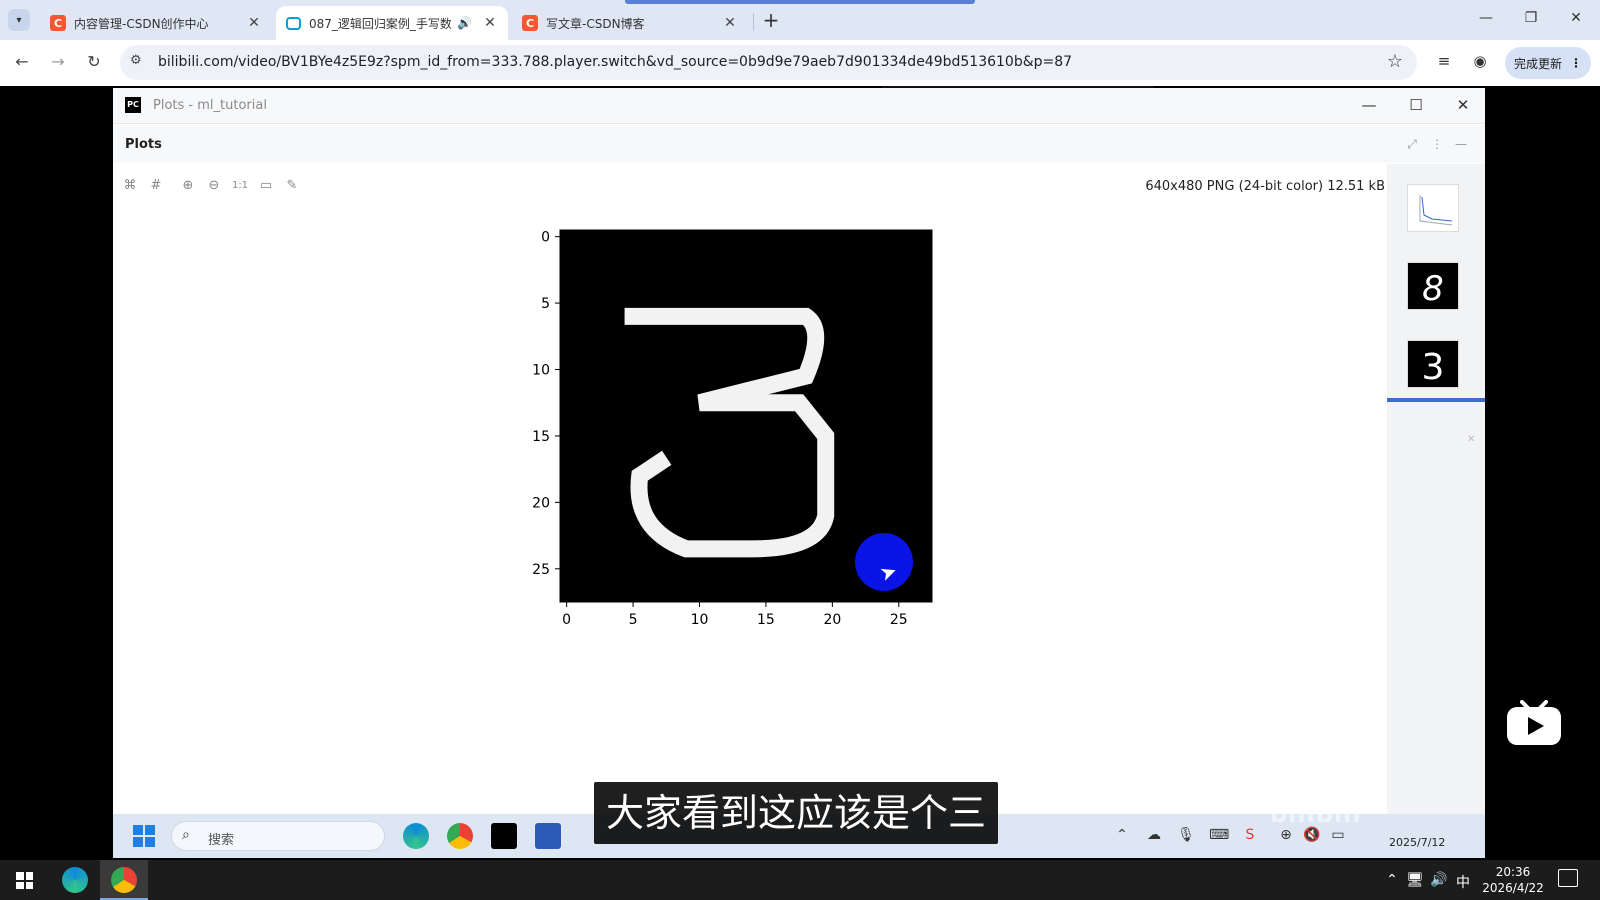 The width and height of the screenshot is (1600, 900). What do you see at coordinates (732, 428) in the screenshot?
I see `digit-heatmap-plot: 0 5 10 15 20 25 0 5 10 15 20 25` at bounding box center [732, 428].